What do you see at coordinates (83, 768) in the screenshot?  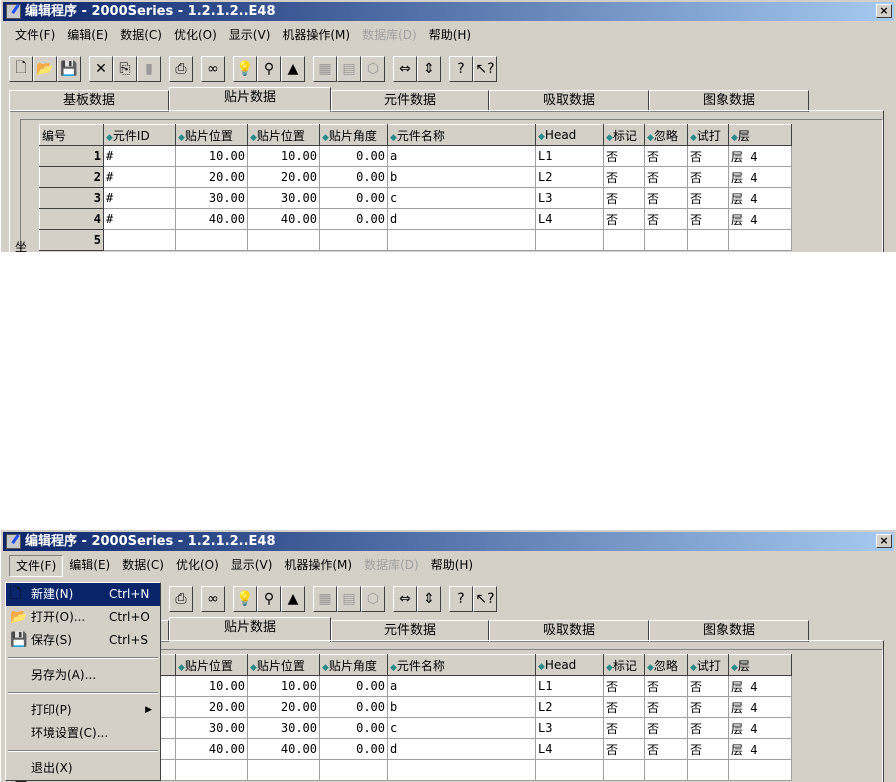 I see `file-menu-item-9: 退出(X)` at bounding box center [83, 768].